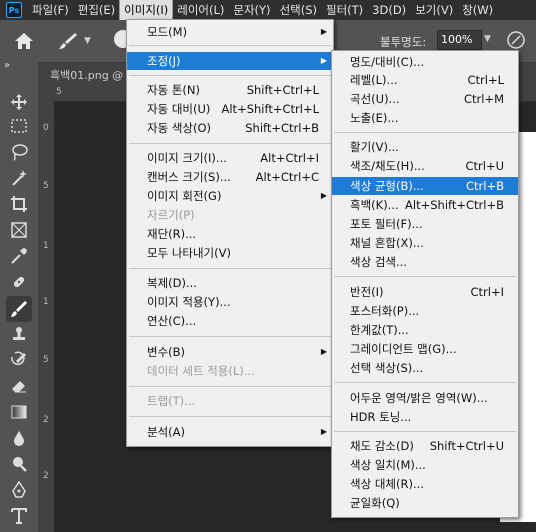  What do you see at coordinates (230, 352) in the screenshot?
I see `menu-item-variables: 변수(B) ▶` at bounding box center [230, 352].